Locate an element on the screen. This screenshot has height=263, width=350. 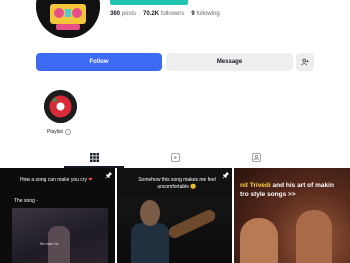
playlist-cover-icon is located at coordinates (60, 106).